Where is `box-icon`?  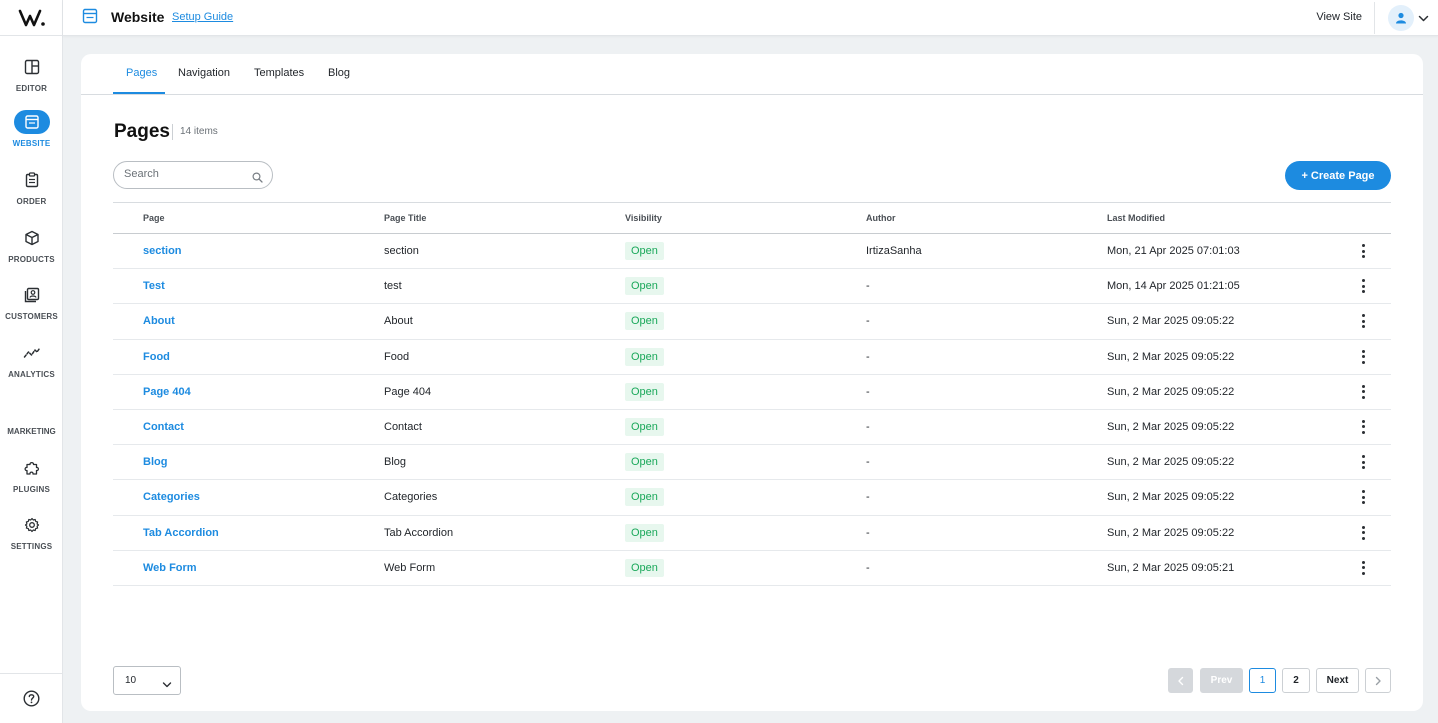 box-icon is located at coordinates (32, 238).